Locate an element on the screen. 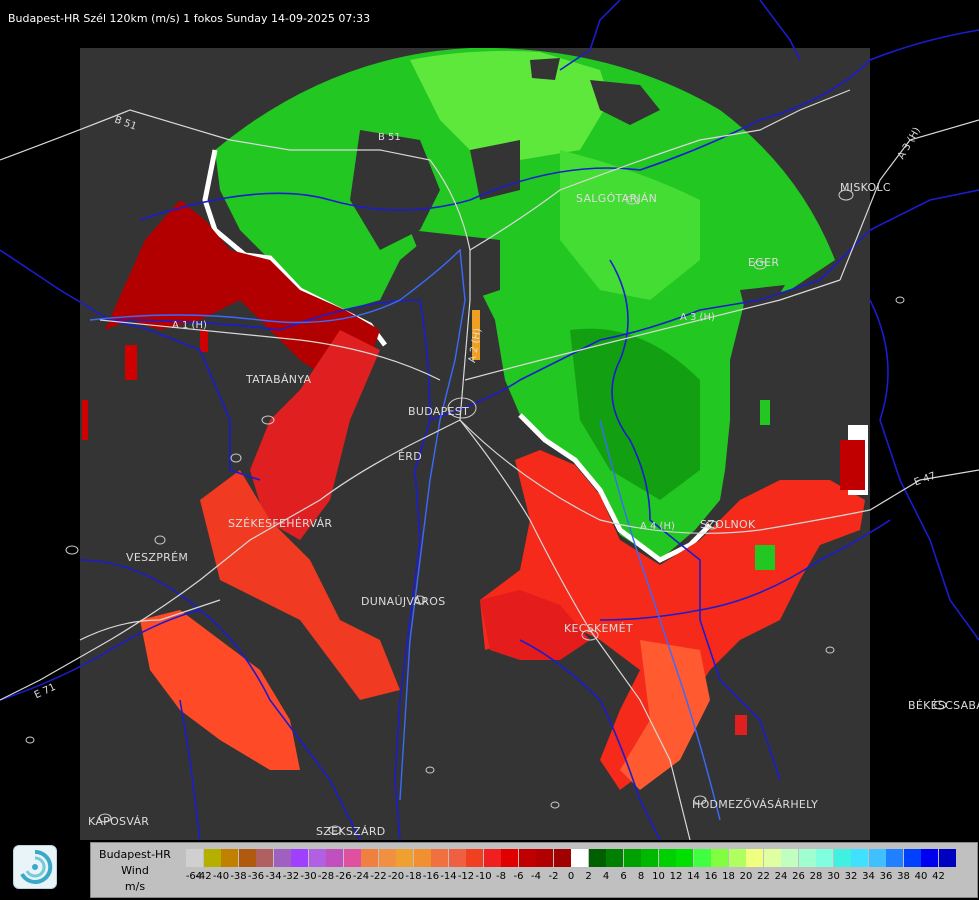 The width and height of the screenshot is (979, 900). city-label-miskolc: MISKOLC is located at coordinates (865, 187).